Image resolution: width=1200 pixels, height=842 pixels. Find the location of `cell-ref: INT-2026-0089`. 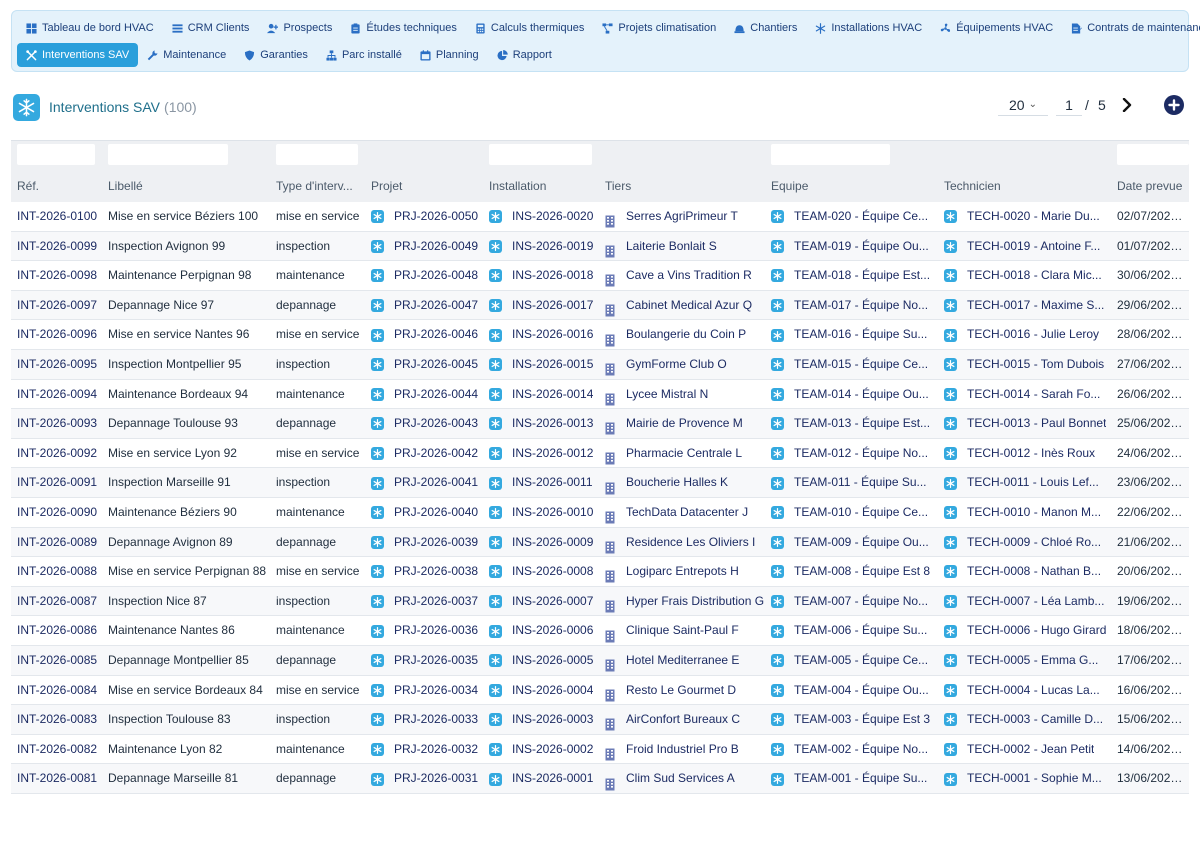

cell-ref: INT-2026-0089 is located at coordinates (61, 543).